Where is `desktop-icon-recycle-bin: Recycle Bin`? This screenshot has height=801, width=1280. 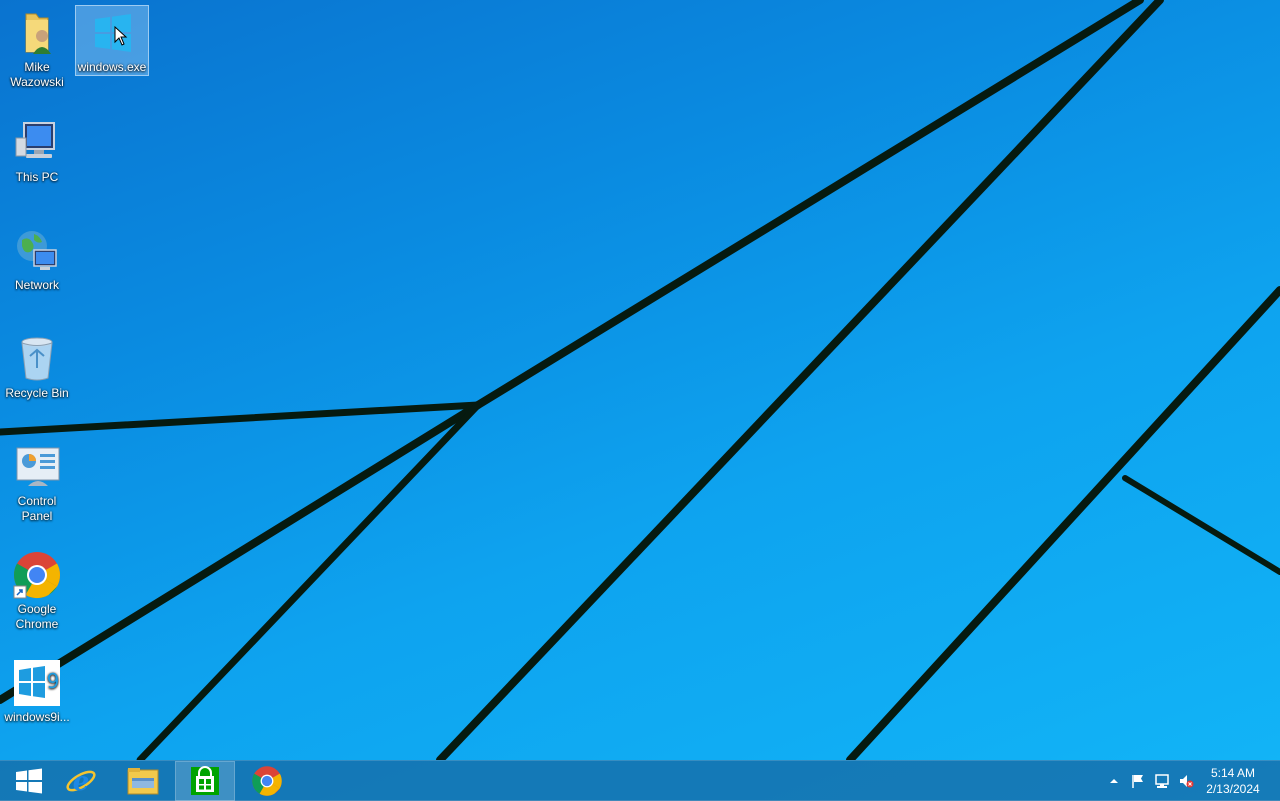
desktop-icon-recycle-bin: Recycle Bin is located at coordinates (37, 366).